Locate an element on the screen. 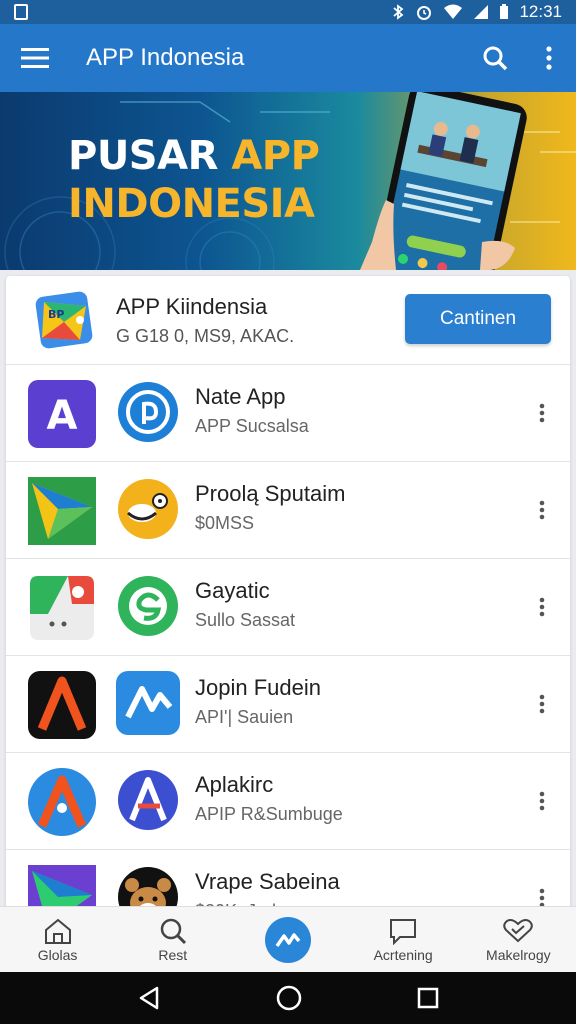  list-item: Gayatic Sullo Sassat is located at coordinates (288, 606).